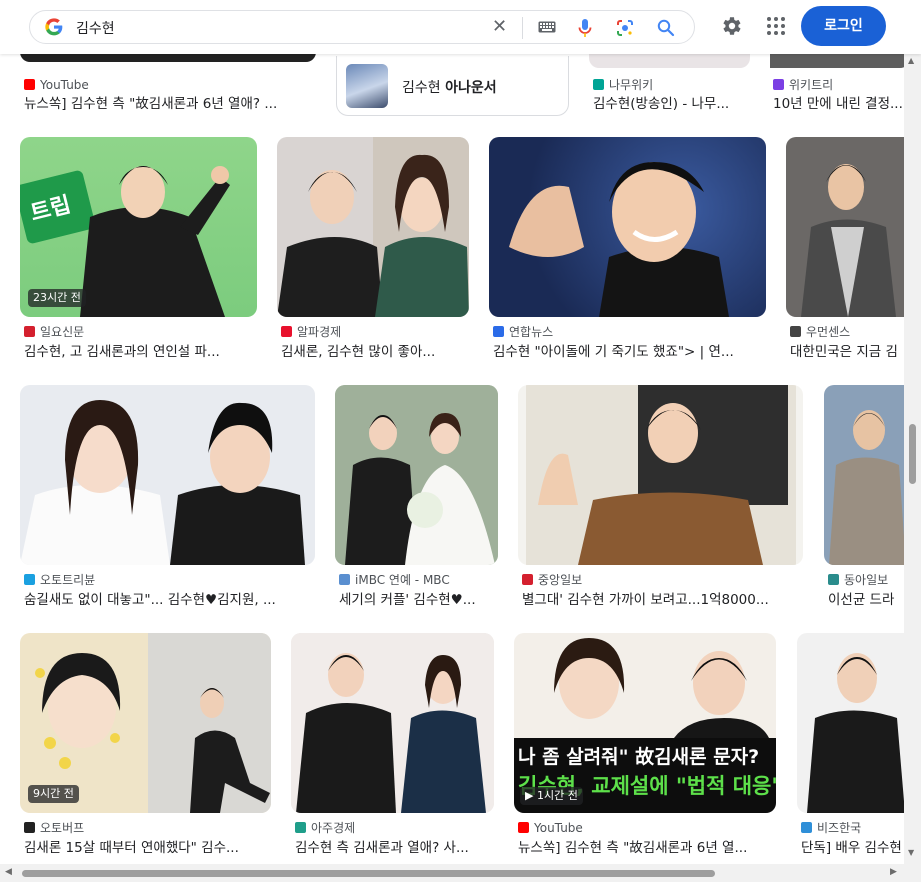 The width and height of the screenshot is (921, 882). What do you see at coordinates (893, 872) in the screenshot?
I see `scroll-right-arrow-icon: ▶` at bounding box center [893, 872].